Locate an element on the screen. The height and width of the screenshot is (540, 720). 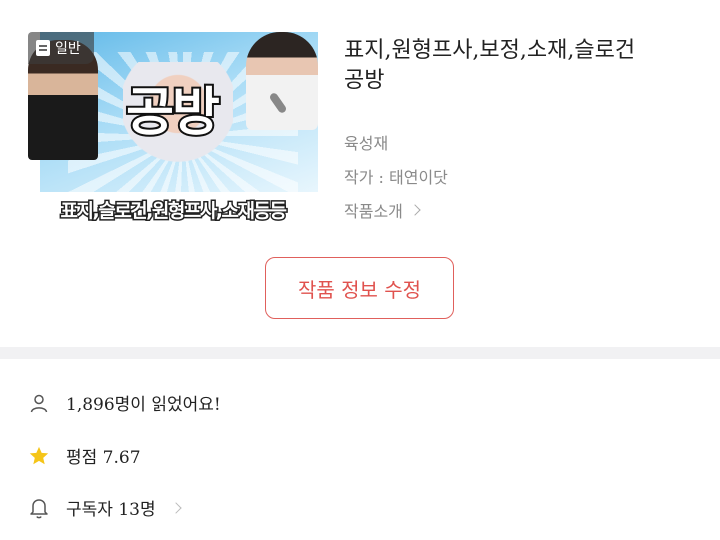
subscribers-text: 구독자 13명 is located at coordinates (111, 510).